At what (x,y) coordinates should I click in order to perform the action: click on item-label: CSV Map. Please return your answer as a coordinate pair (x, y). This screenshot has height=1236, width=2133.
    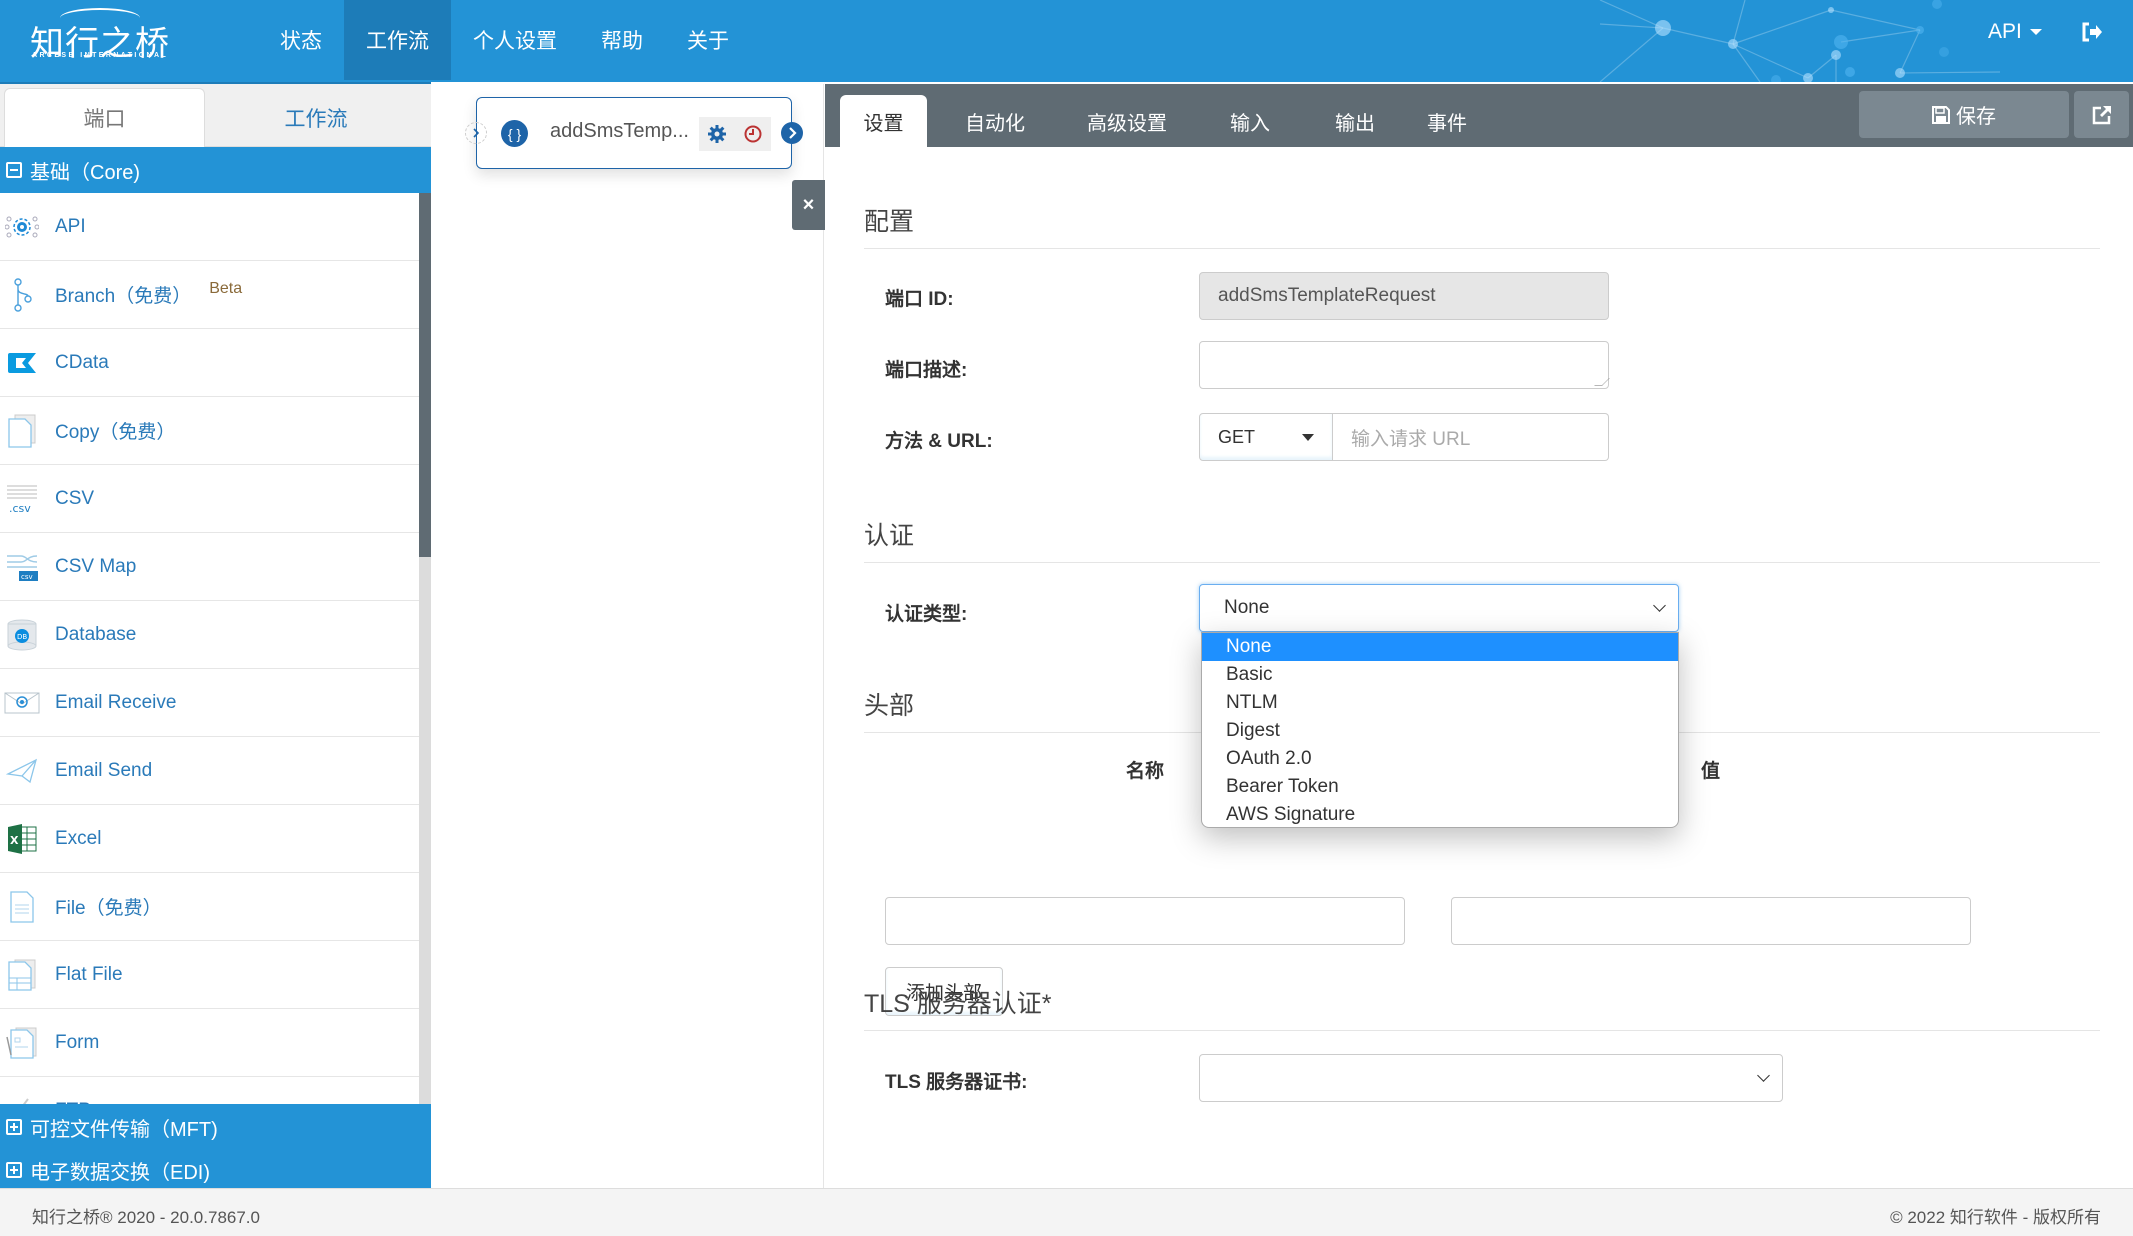
    Looking at the image, I should click on (96, 566).